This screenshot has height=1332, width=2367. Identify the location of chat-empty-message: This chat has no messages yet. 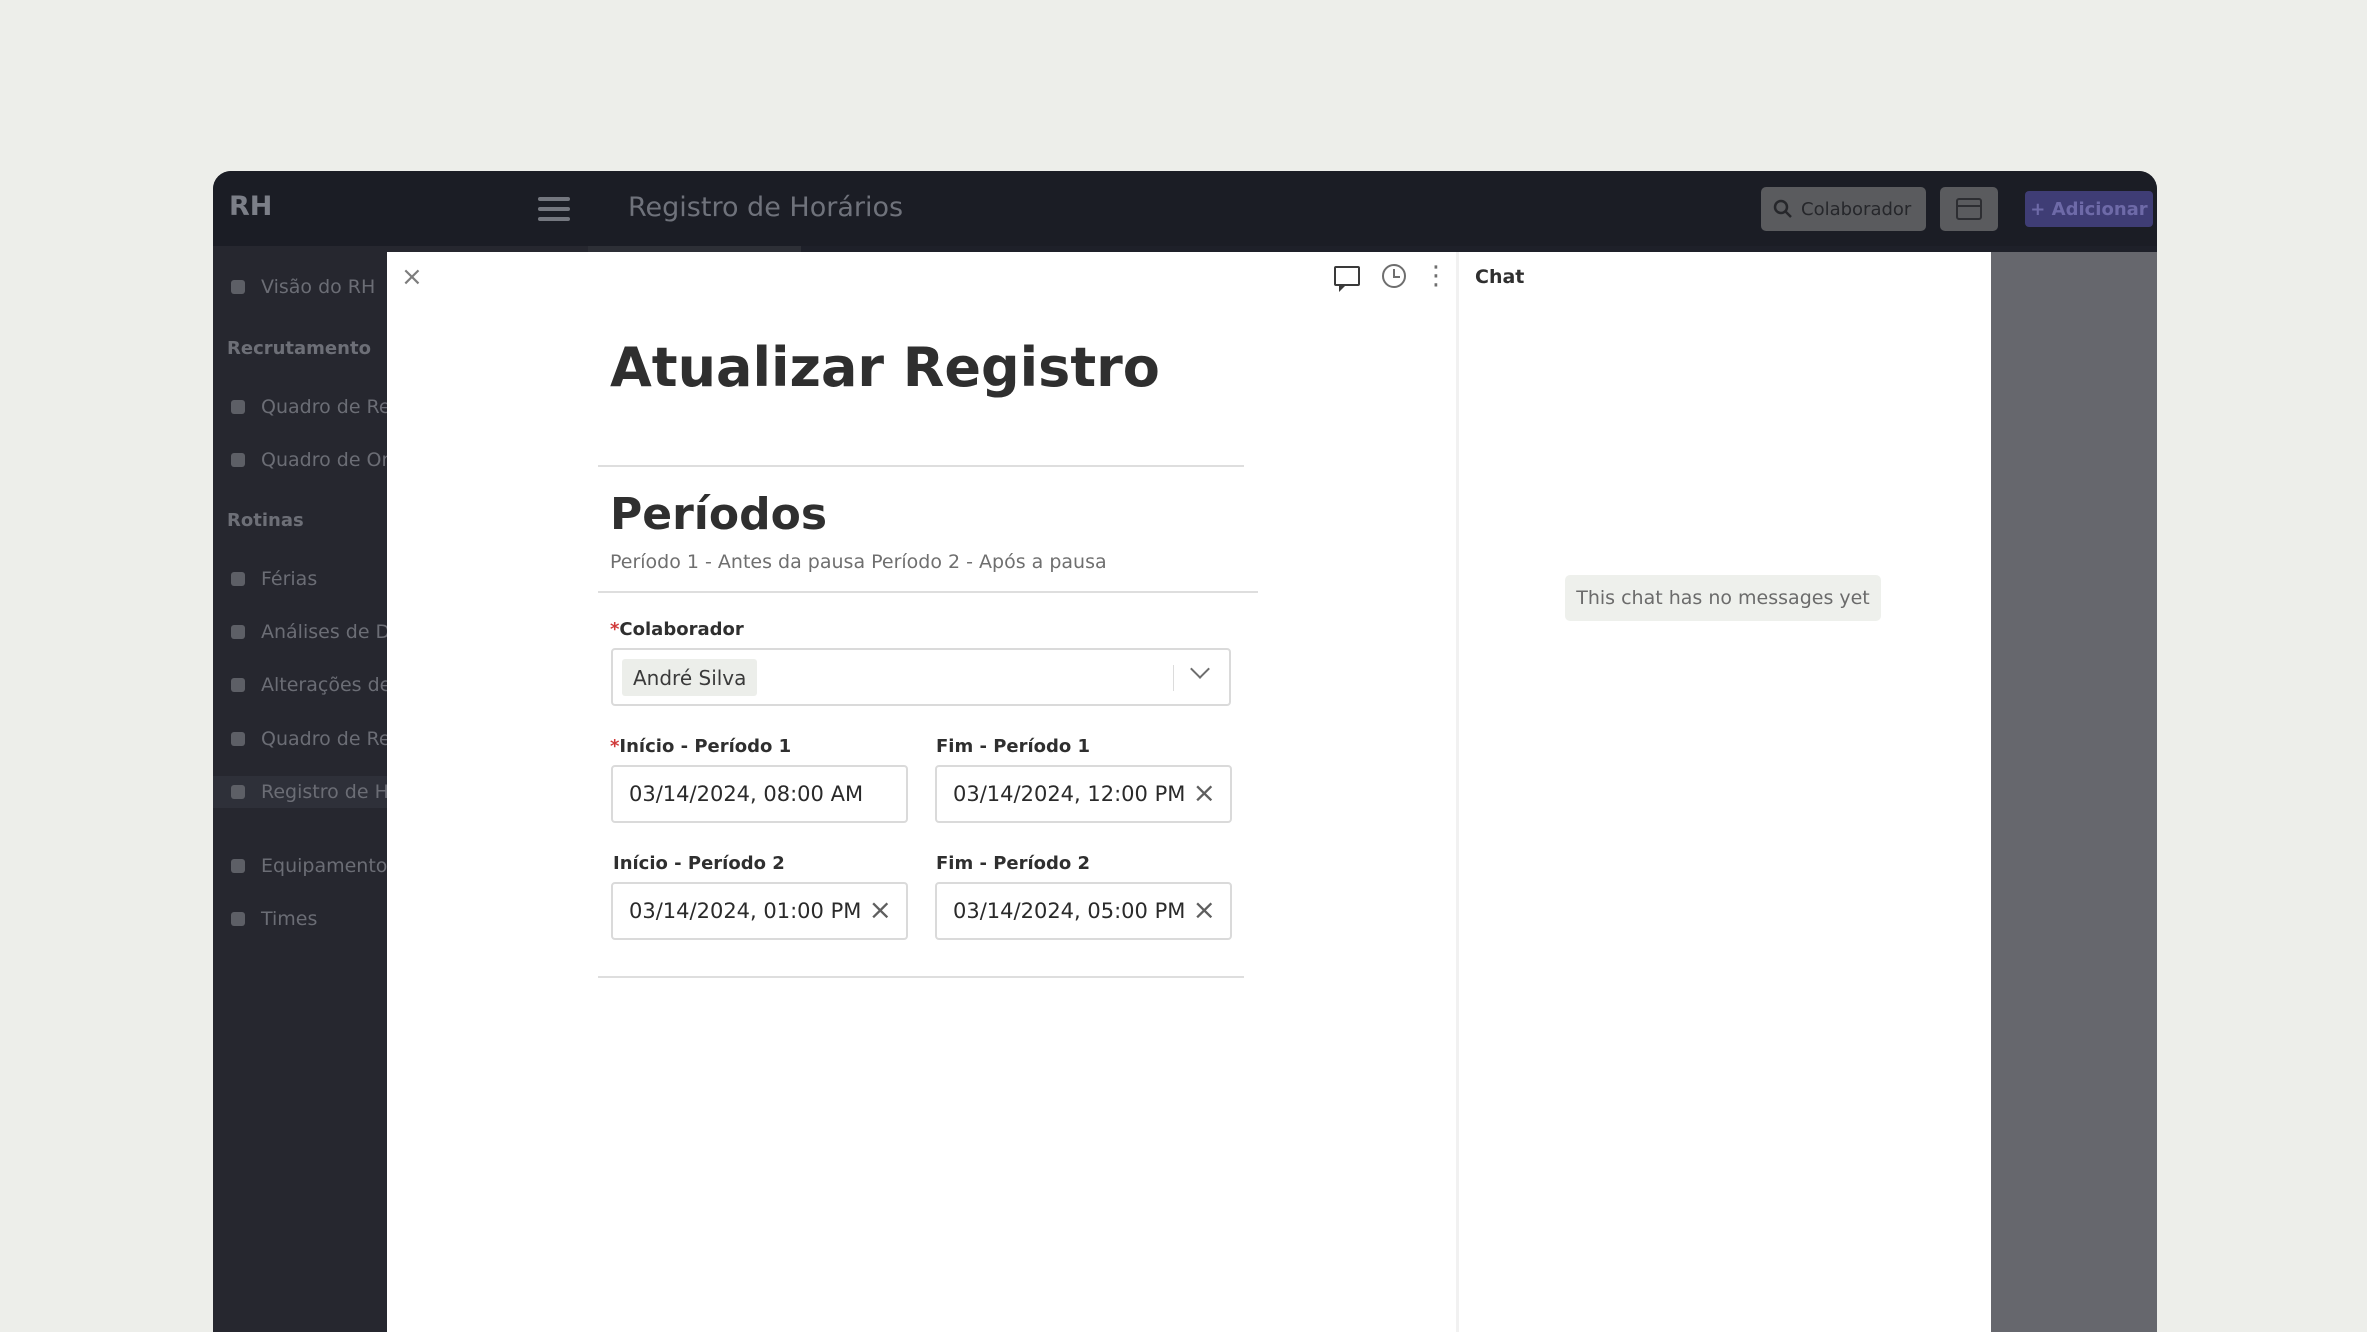
(1723, 598).